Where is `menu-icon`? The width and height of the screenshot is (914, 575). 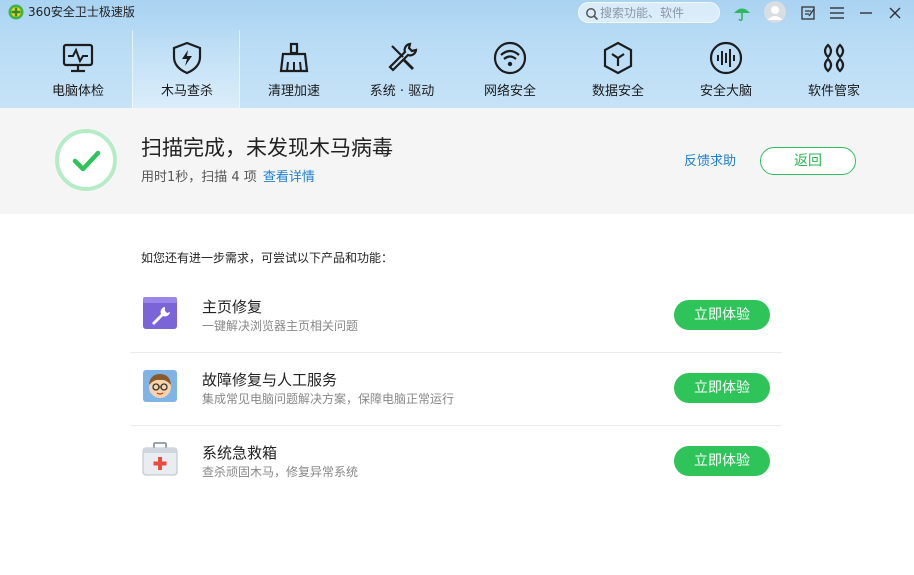 menu-icon is located at coordinates (837, 13).